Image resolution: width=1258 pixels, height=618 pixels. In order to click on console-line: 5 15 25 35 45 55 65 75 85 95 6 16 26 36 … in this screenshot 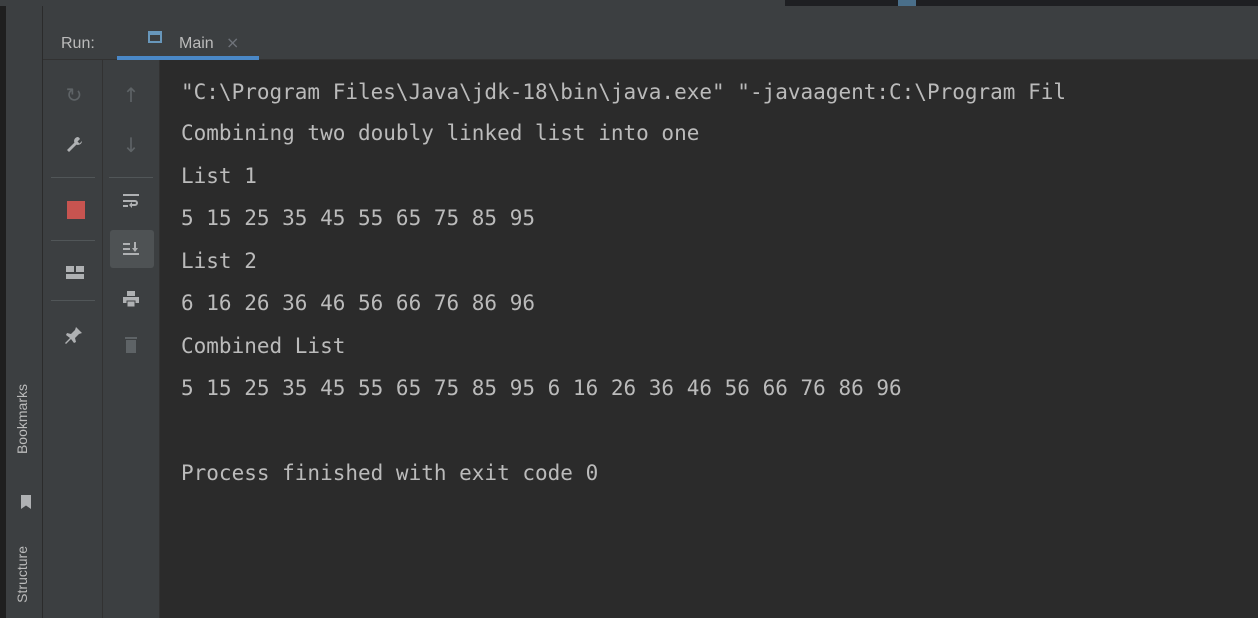, I will do `click(541, 388)`.